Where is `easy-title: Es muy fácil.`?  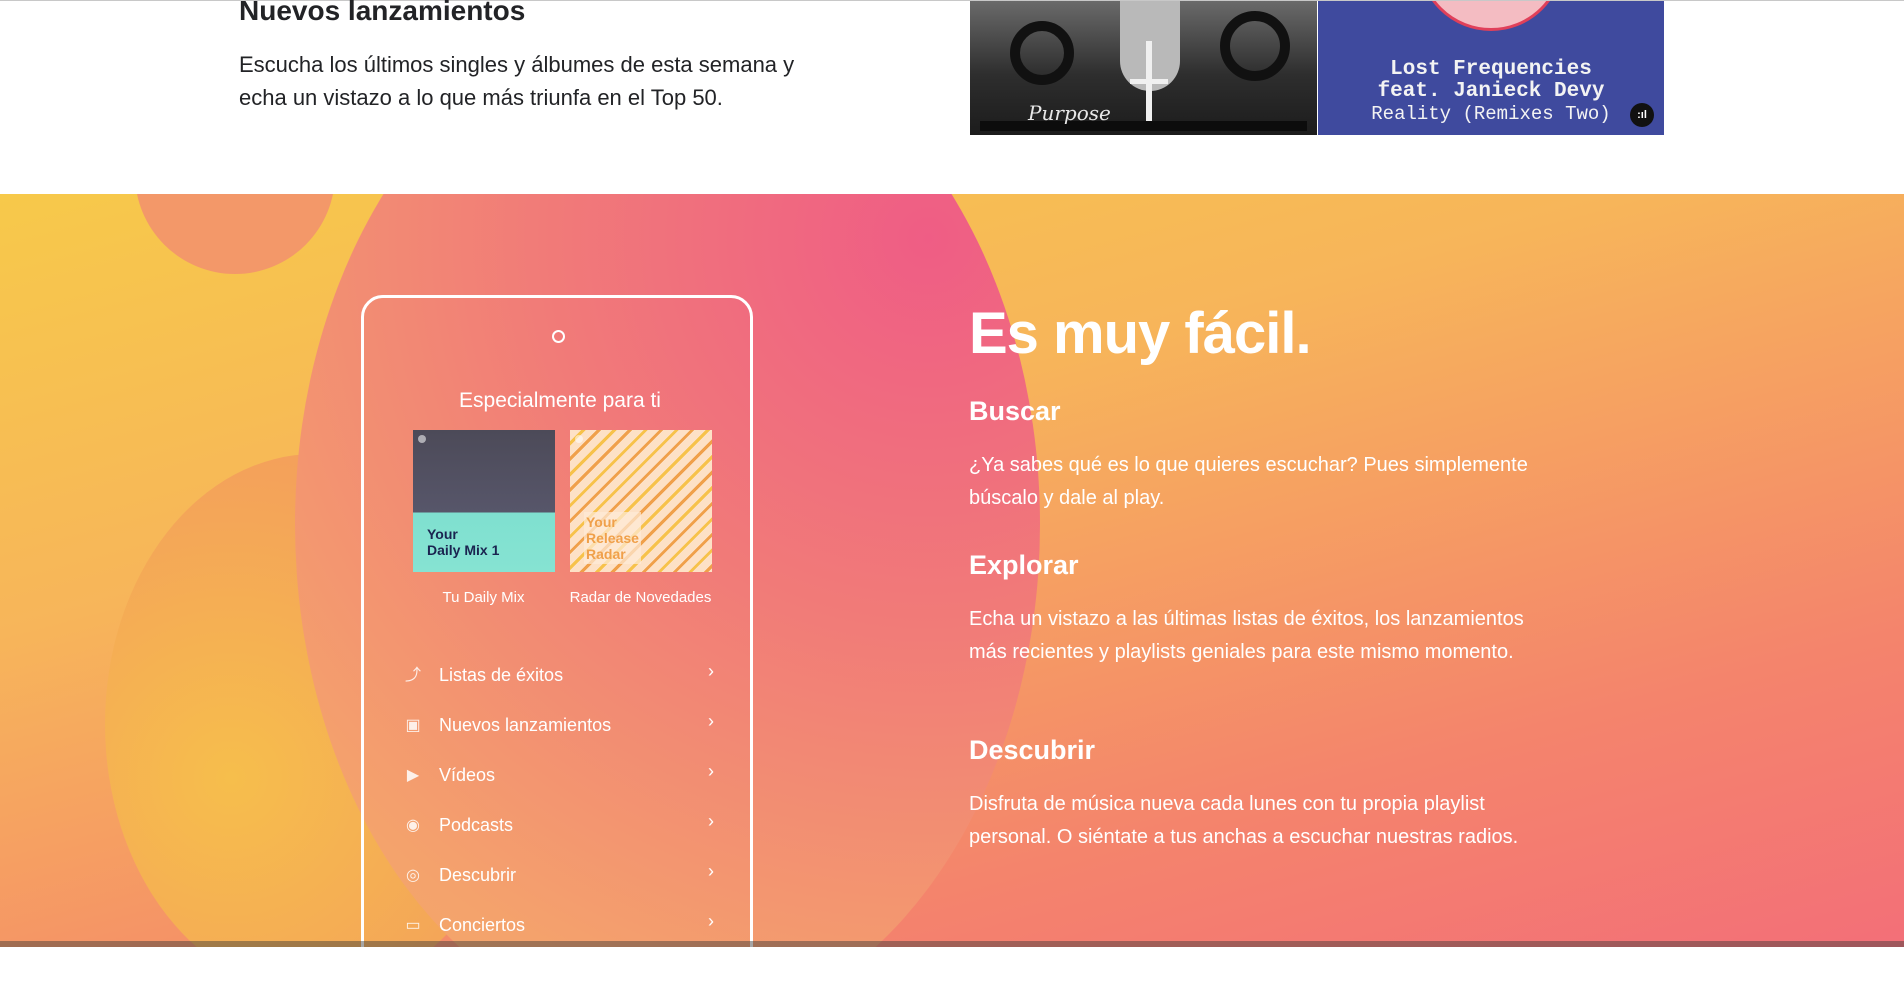 easy-title: Es muy fácil. is located at coordinates (1140, 333).